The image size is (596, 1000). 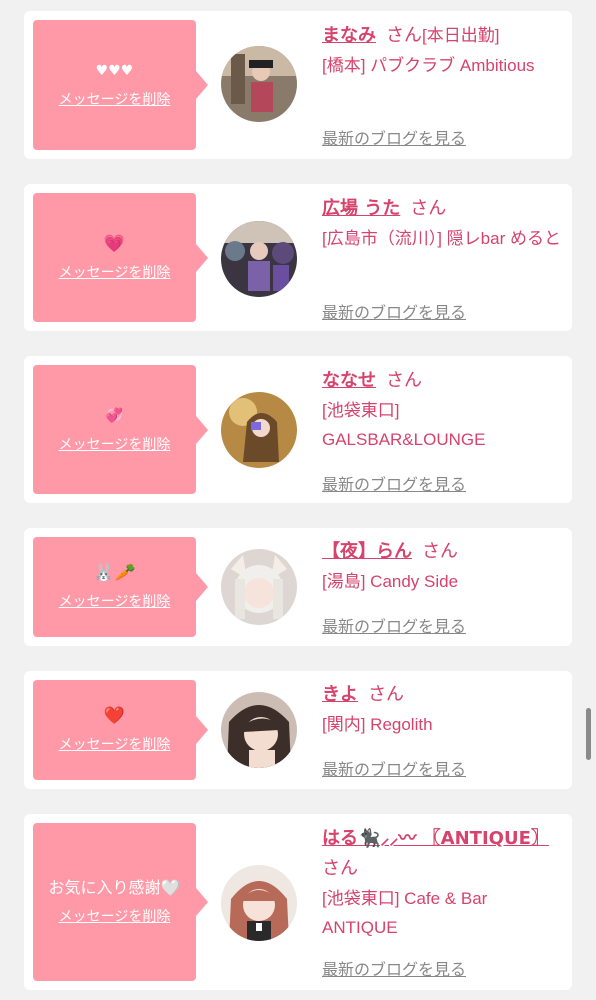 What do you see at coordinates (114, 243) in the screenshot?
I see `message-text: 💗` at bounding box center [114, 243].